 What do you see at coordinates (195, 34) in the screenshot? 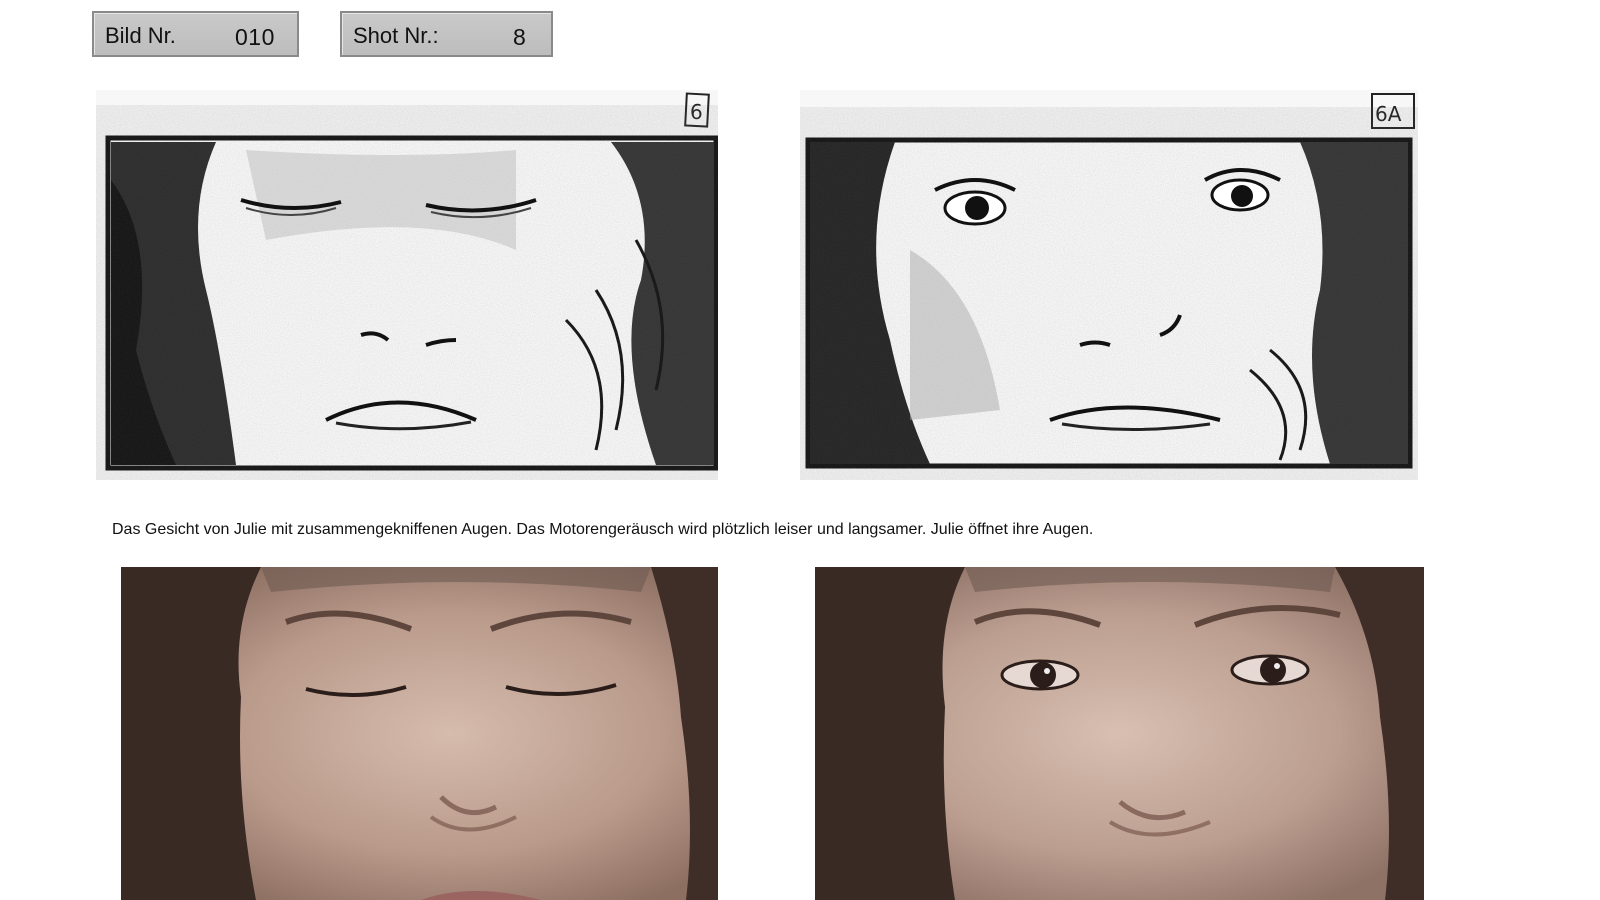
I see `bild-number-field: Bild Nr. 010` at bounding box center [195, 34].